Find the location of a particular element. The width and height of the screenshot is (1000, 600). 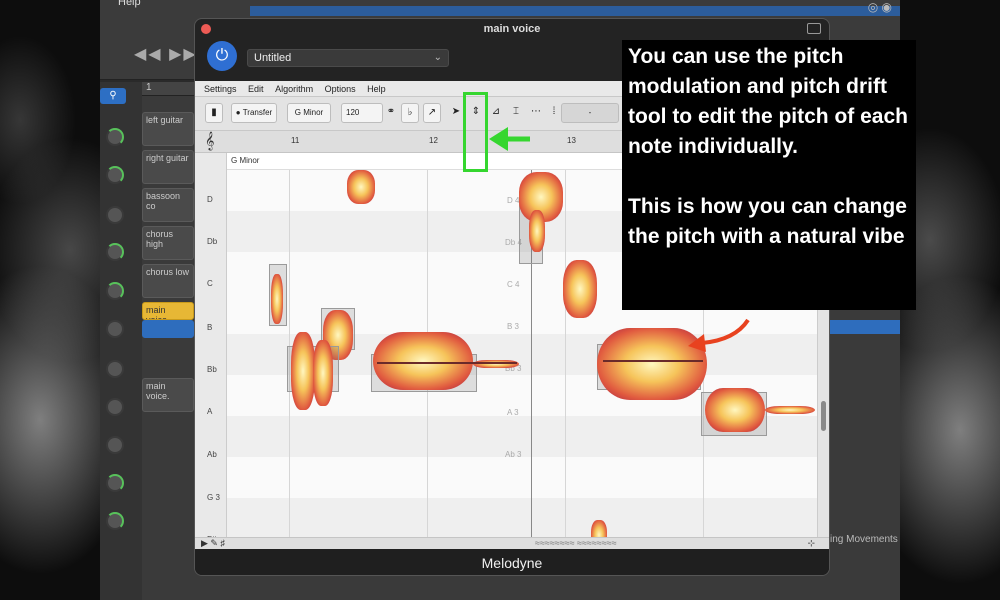

red-arrow is located at coordinates (719, 335).